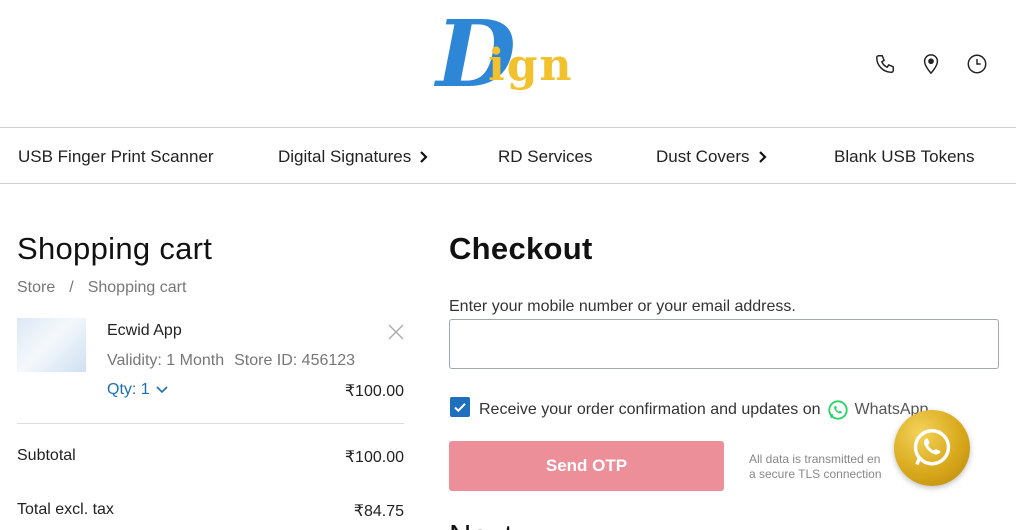 The image size is (1016, 530). I want to click on nav-item-label: Digital Signatures, so click(345, 156).